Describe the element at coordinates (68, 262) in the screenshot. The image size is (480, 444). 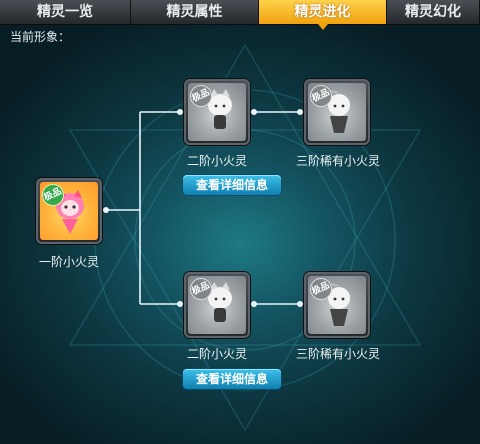
I see `sprite-name-stage1: 一阶小火灵` at that location.